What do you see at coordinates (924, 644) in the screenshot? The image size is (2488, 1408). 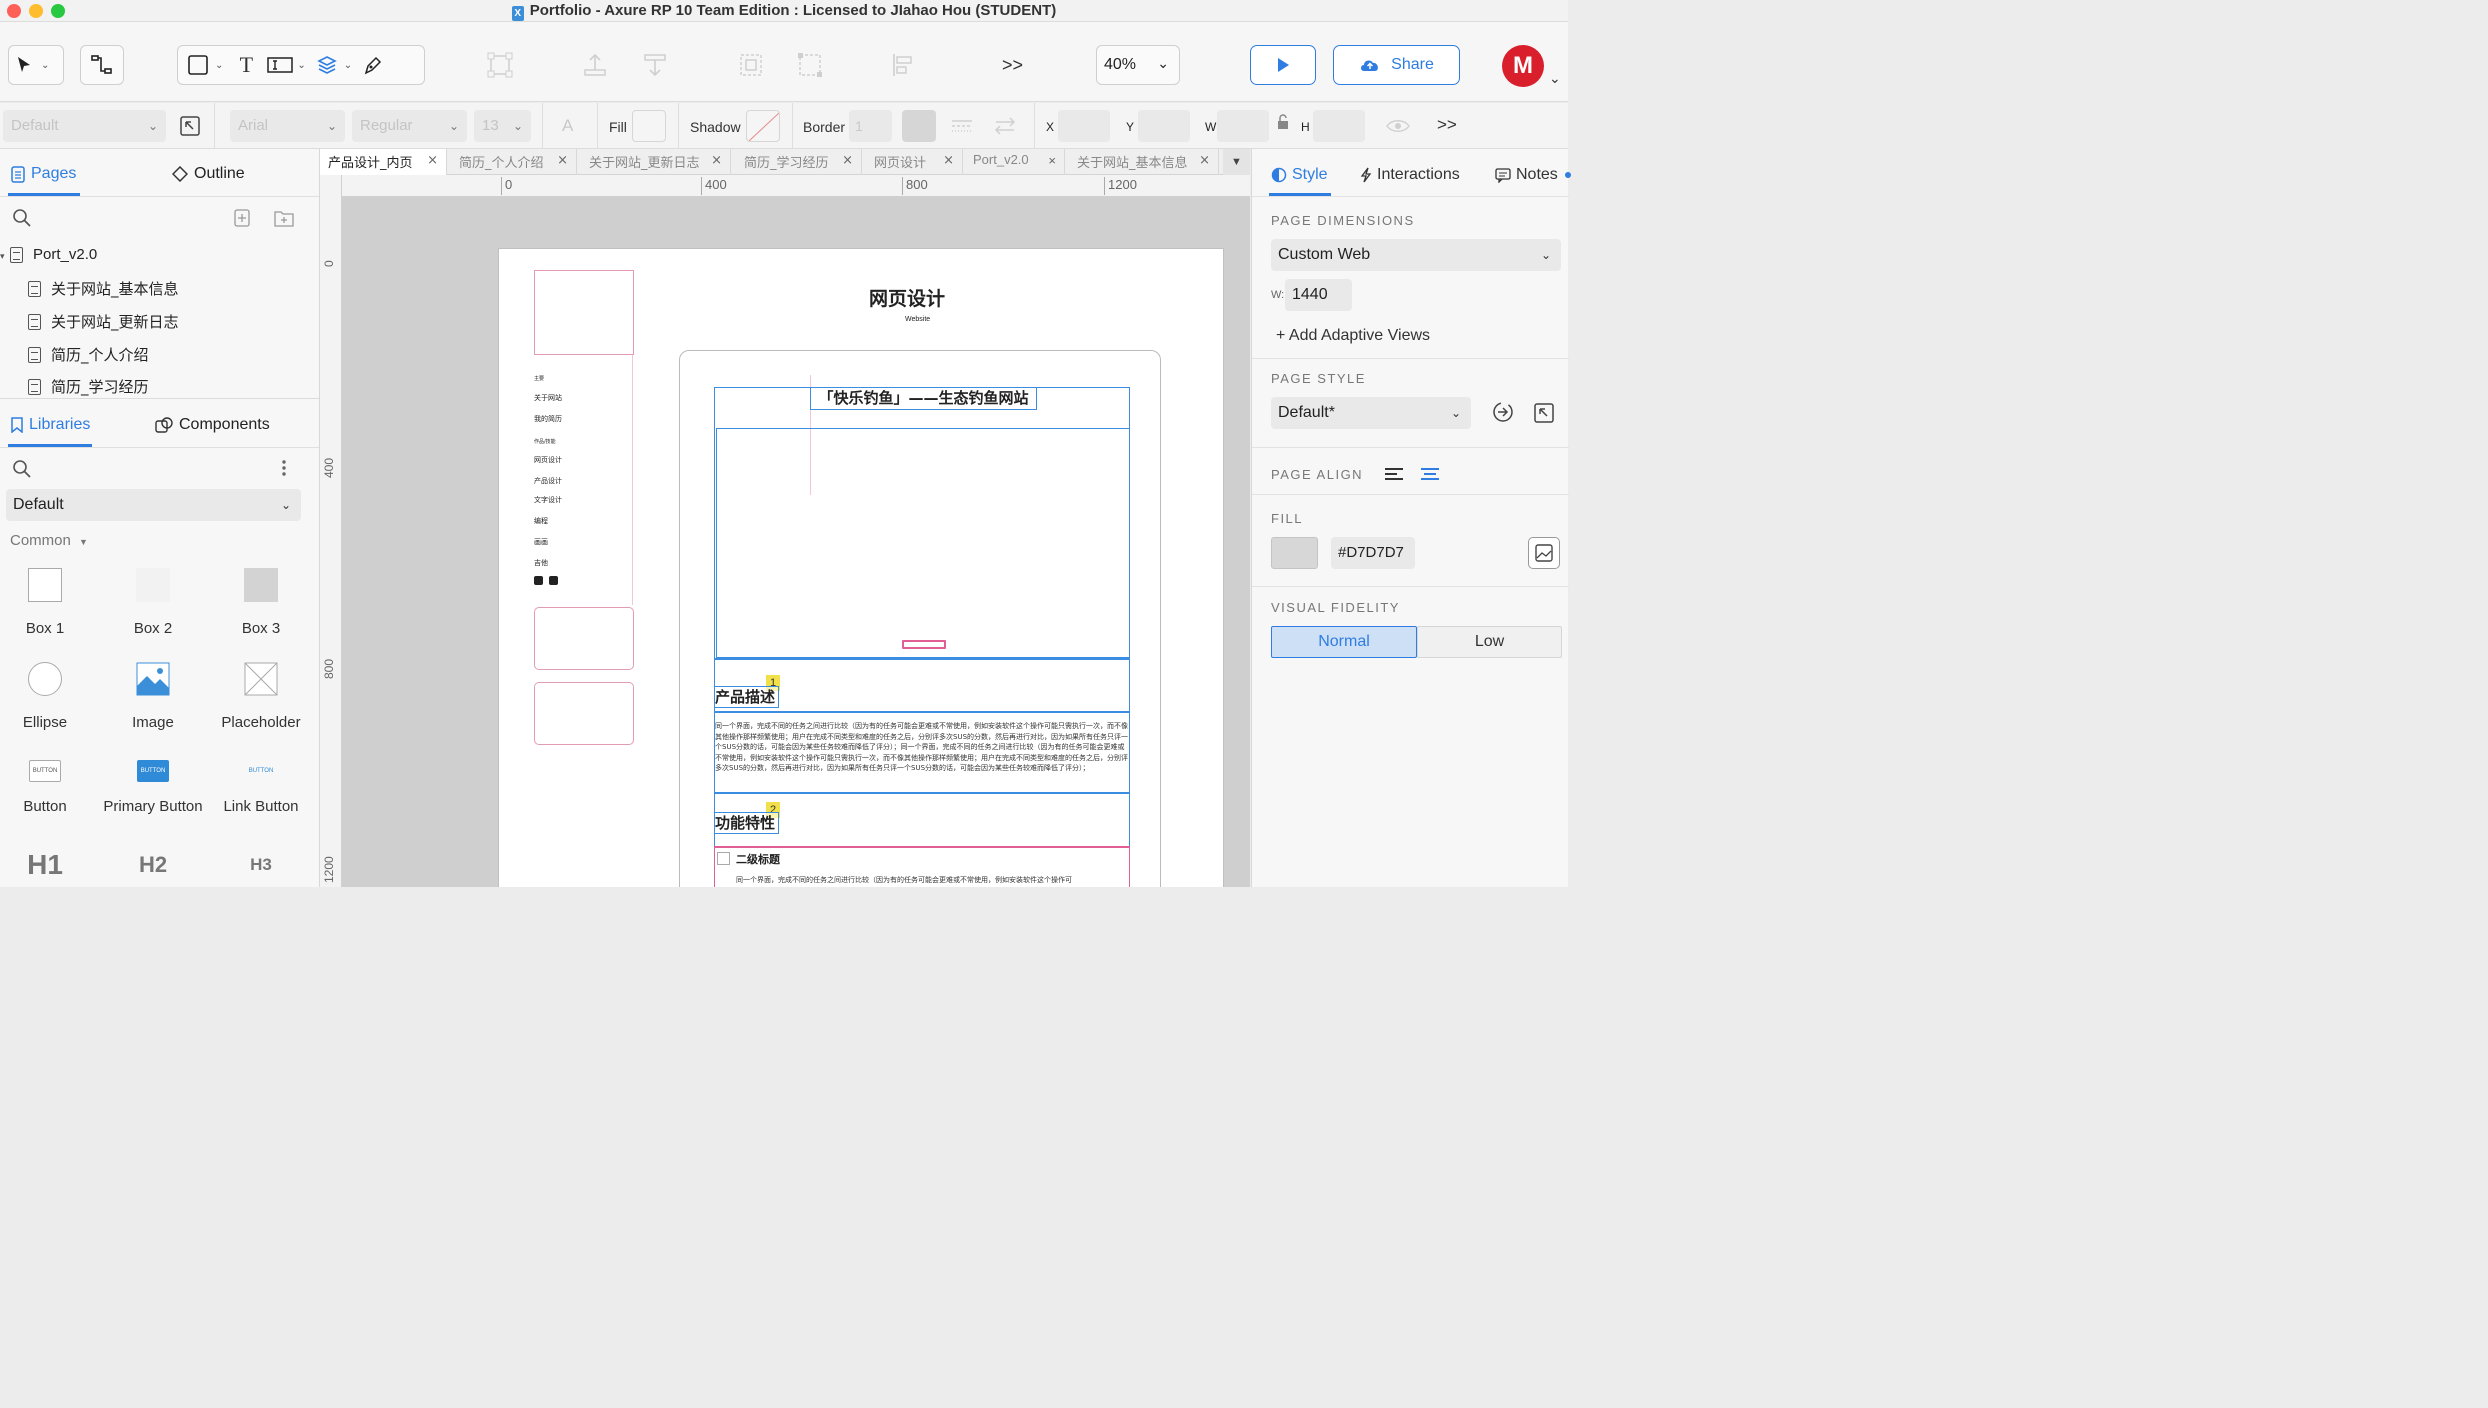 I see `carousel-indicator` at bounding box center [924, 644].